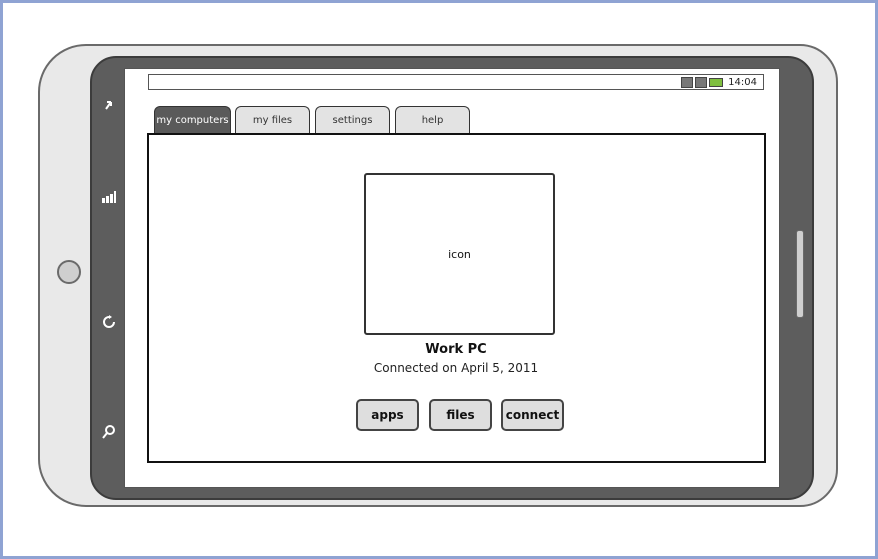  What do you see at coordinates (272, 120) in the screenshot?
I see `tab-my-files: my files` at bounding box center [272, 120].